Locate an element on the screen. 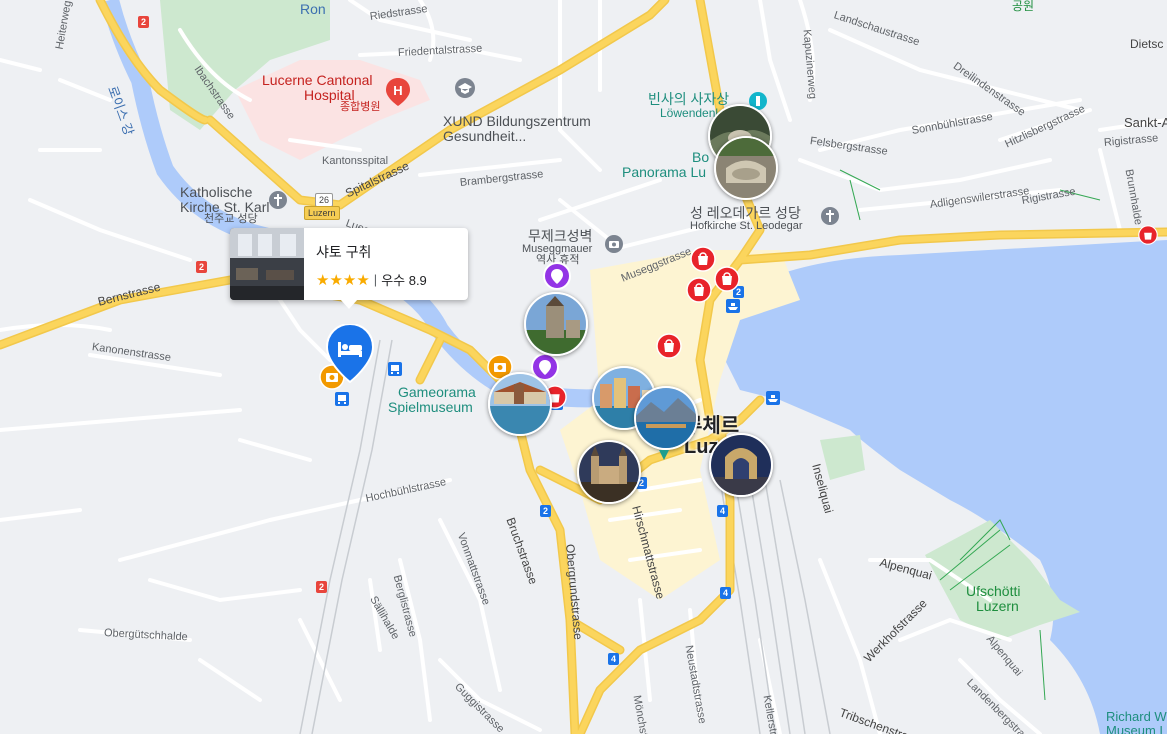 This screenshot has width=1167, height=734. hotel-card-pointer is located at coordinates (349, 304).